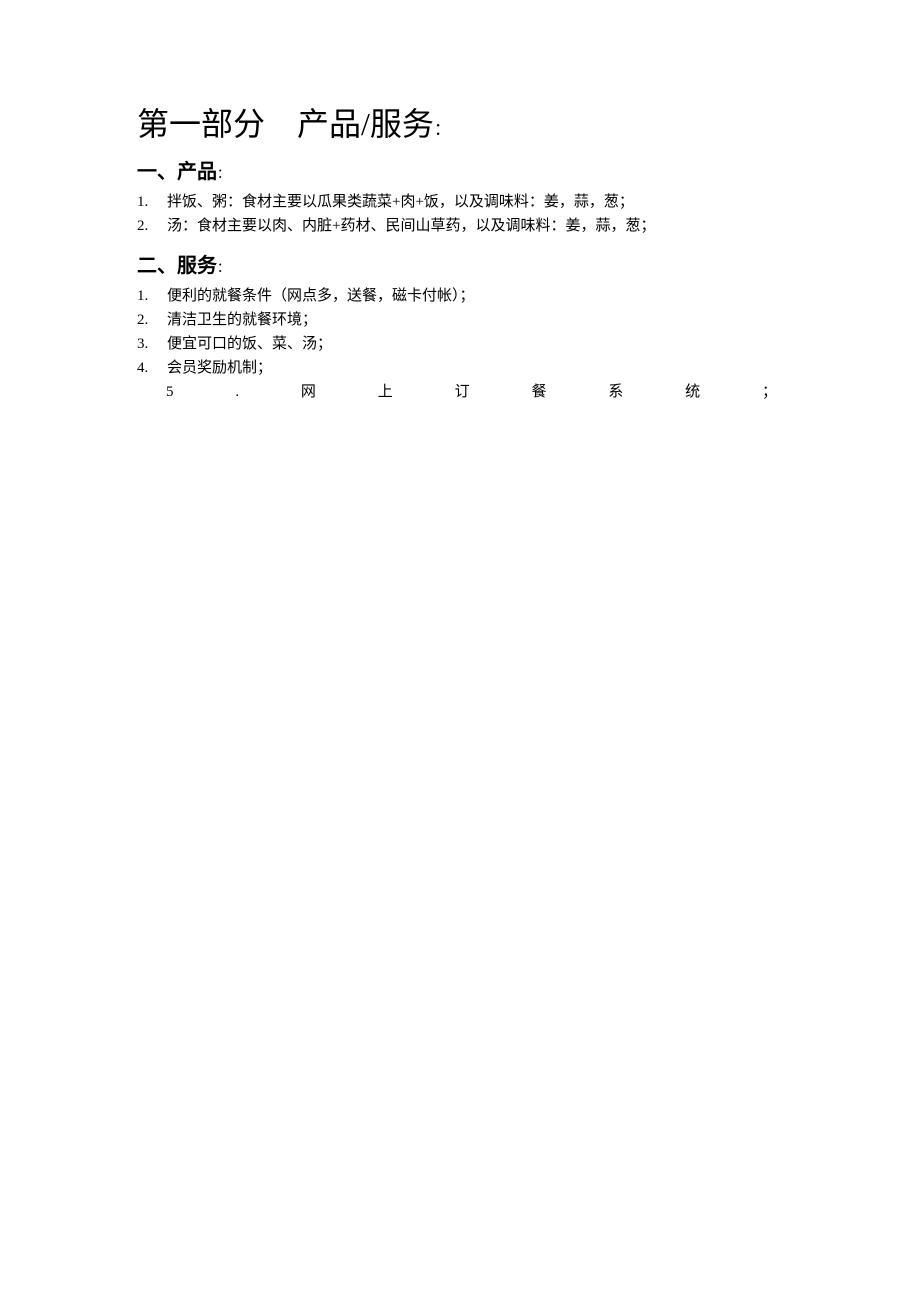 The width and height of the screenshot is (920, 1302). Describe the element at coordinates (400, 202) in the screenshot. I see `list-item-text: 拌饭、粥：食材主要以瓜果类蔬菜+肉+饭，以及调味料：姜，蒜，葱；` at that location.